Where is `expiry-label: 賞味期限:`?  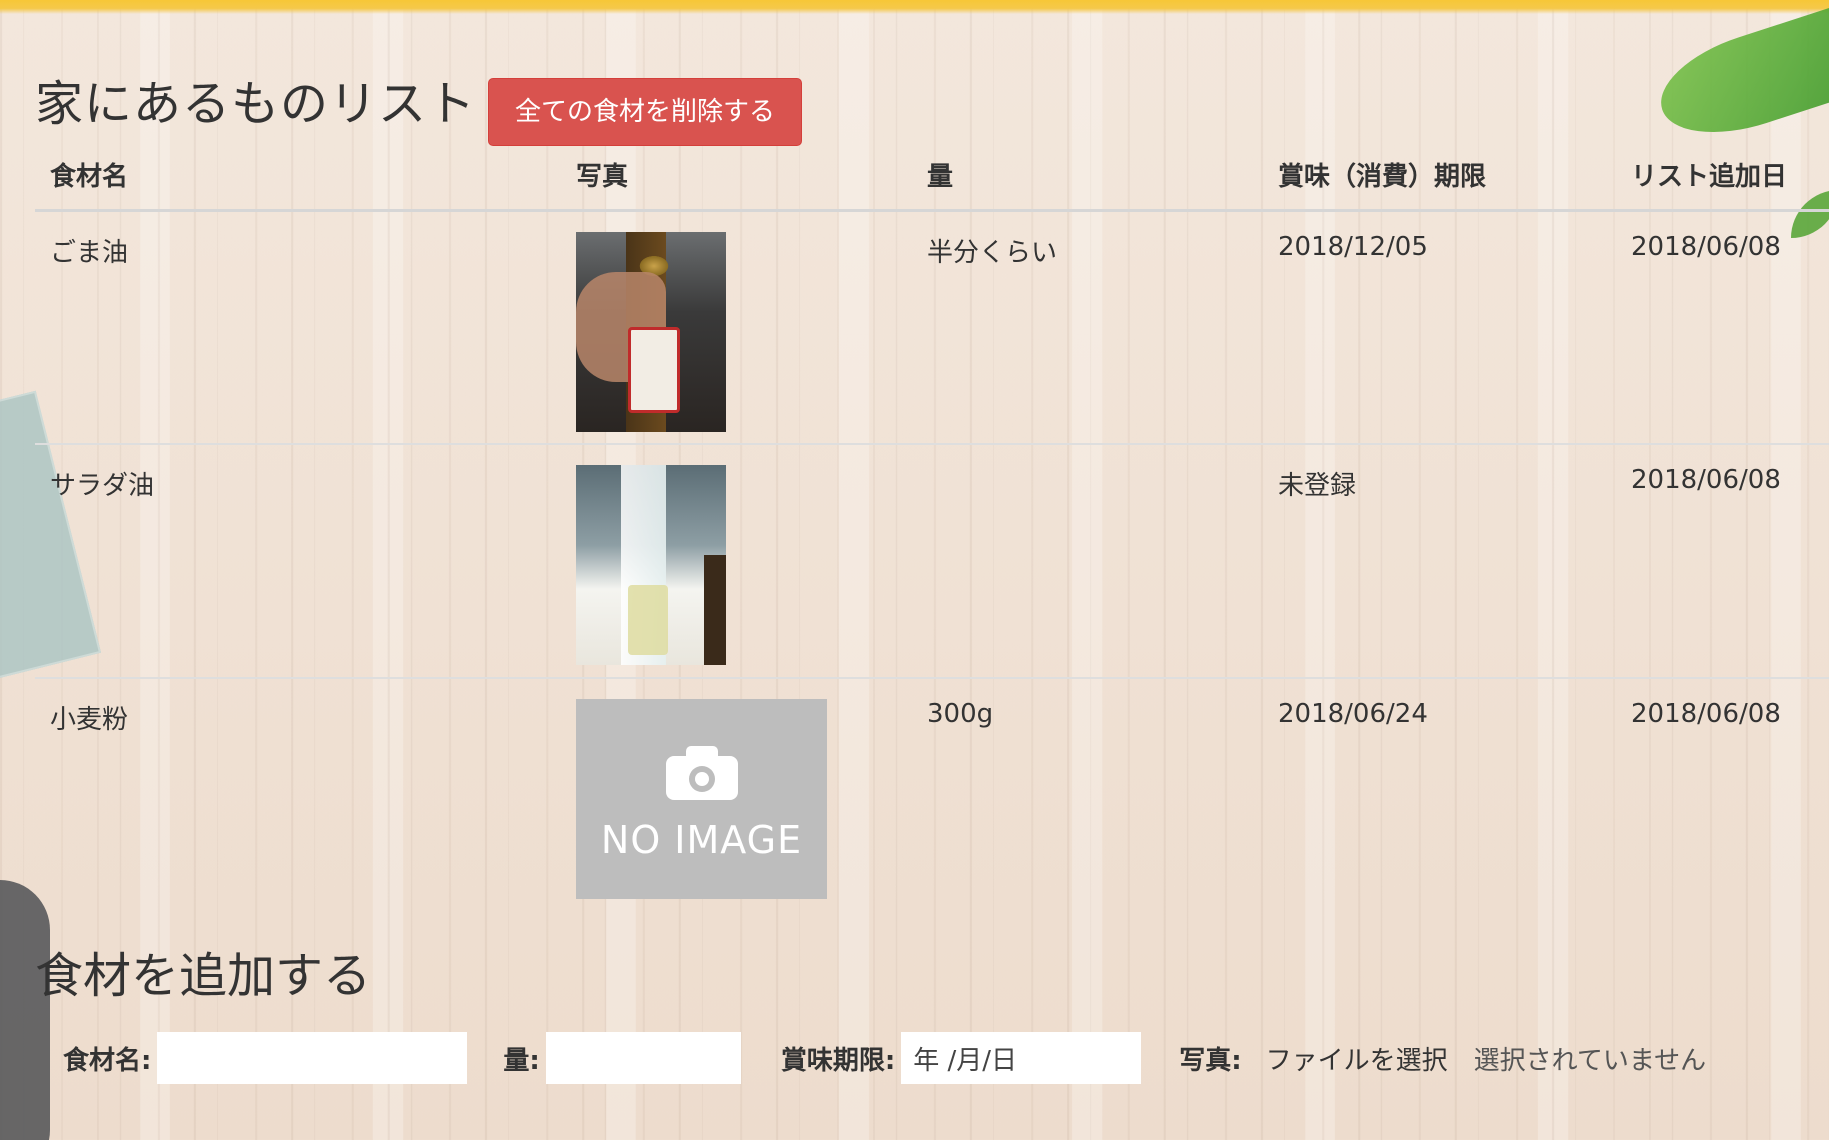
expiry-label: 賞味期限: is located at coordinates (838, 1060).